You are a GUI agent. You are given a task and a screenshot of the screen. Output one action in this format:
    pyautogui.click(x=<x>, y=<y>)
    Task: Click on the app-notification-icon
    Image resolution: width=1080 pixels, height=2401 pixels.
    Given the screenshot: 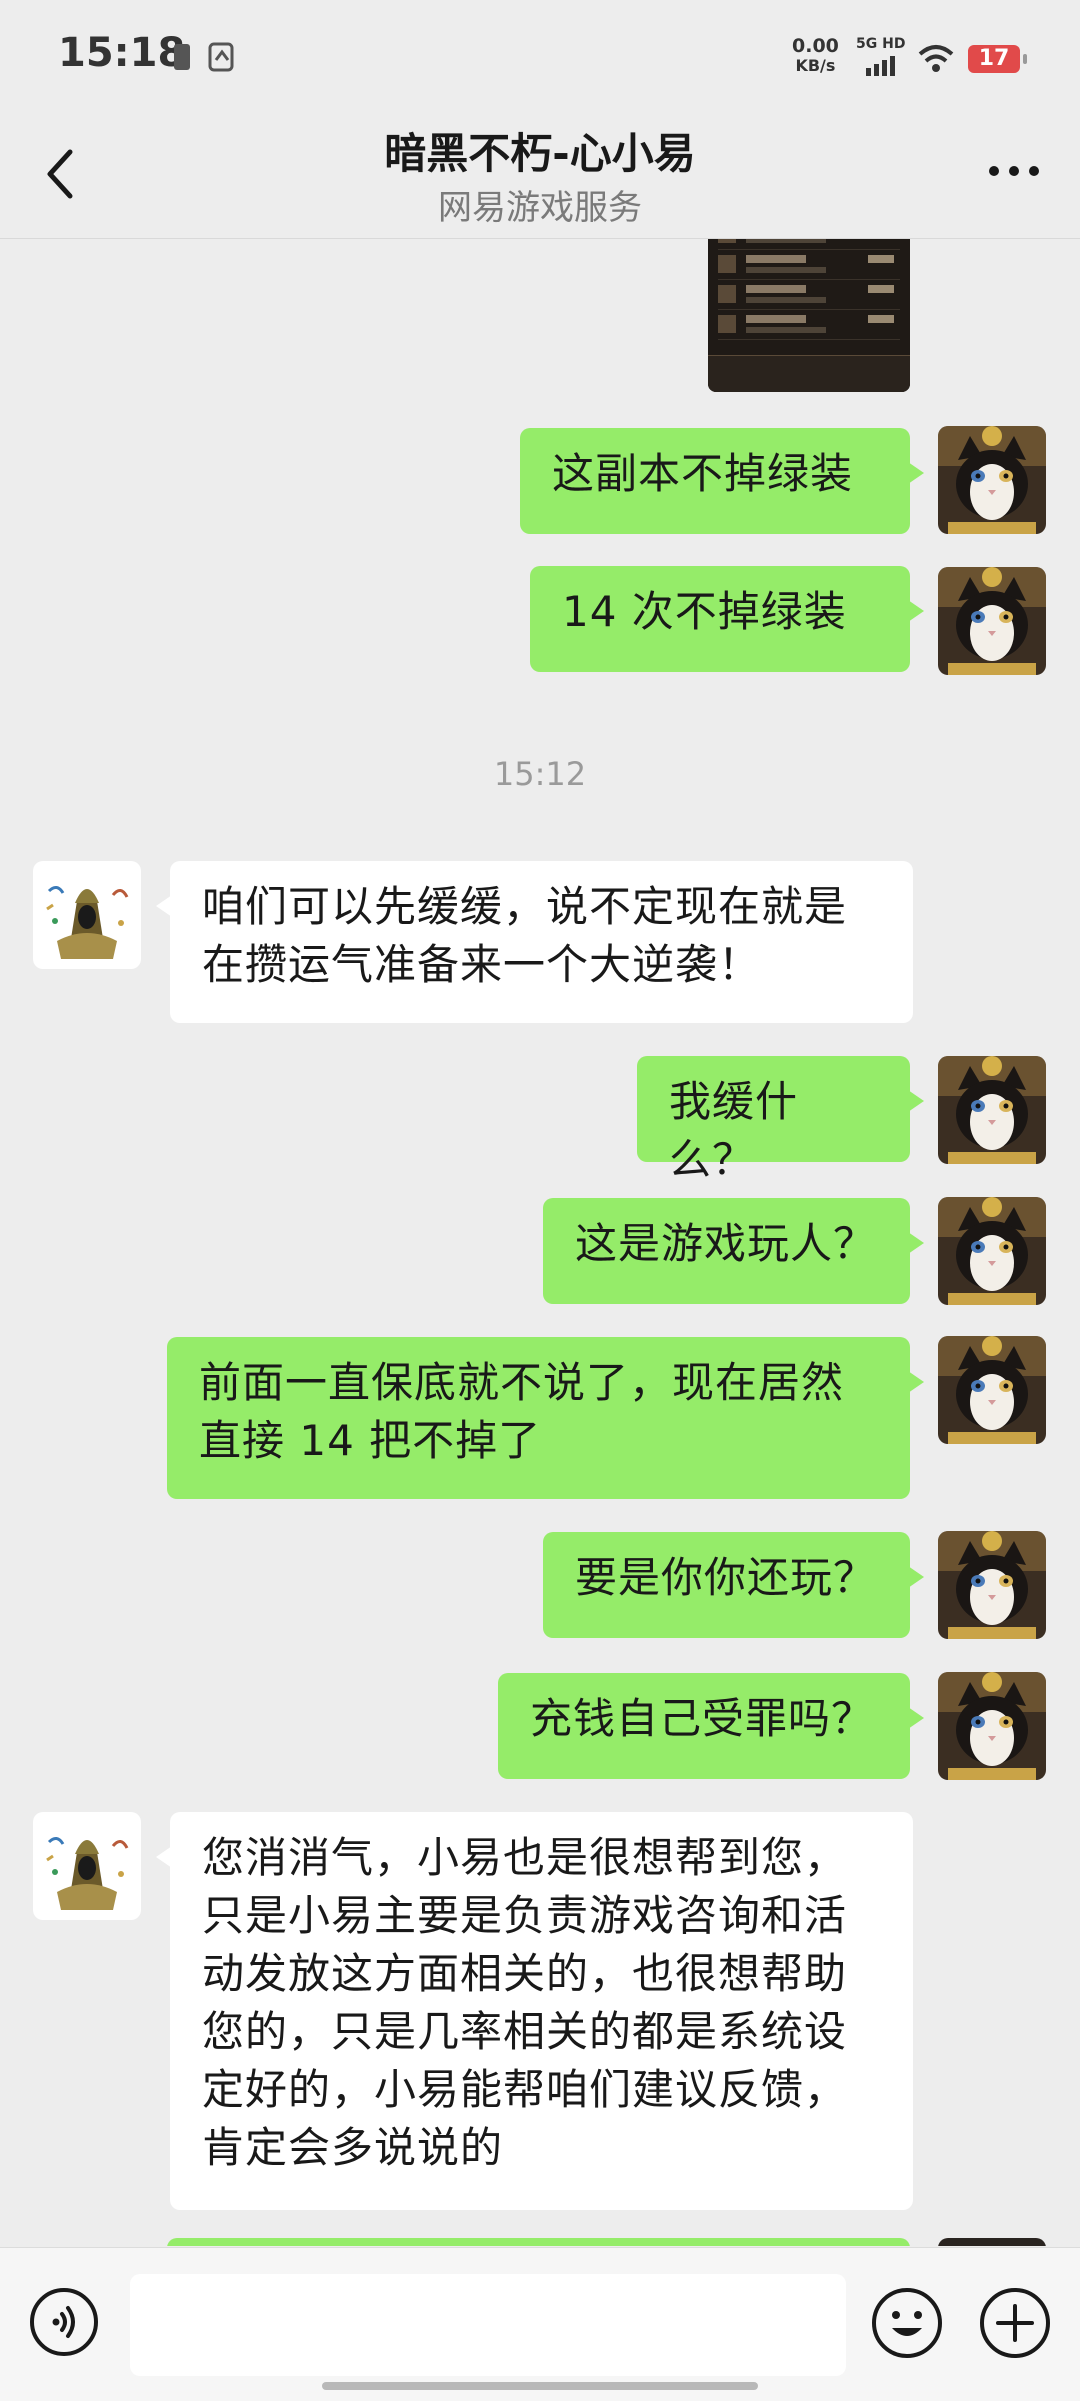 What is the action you would take?
    pyautogui.click(x=221, y=57)
    